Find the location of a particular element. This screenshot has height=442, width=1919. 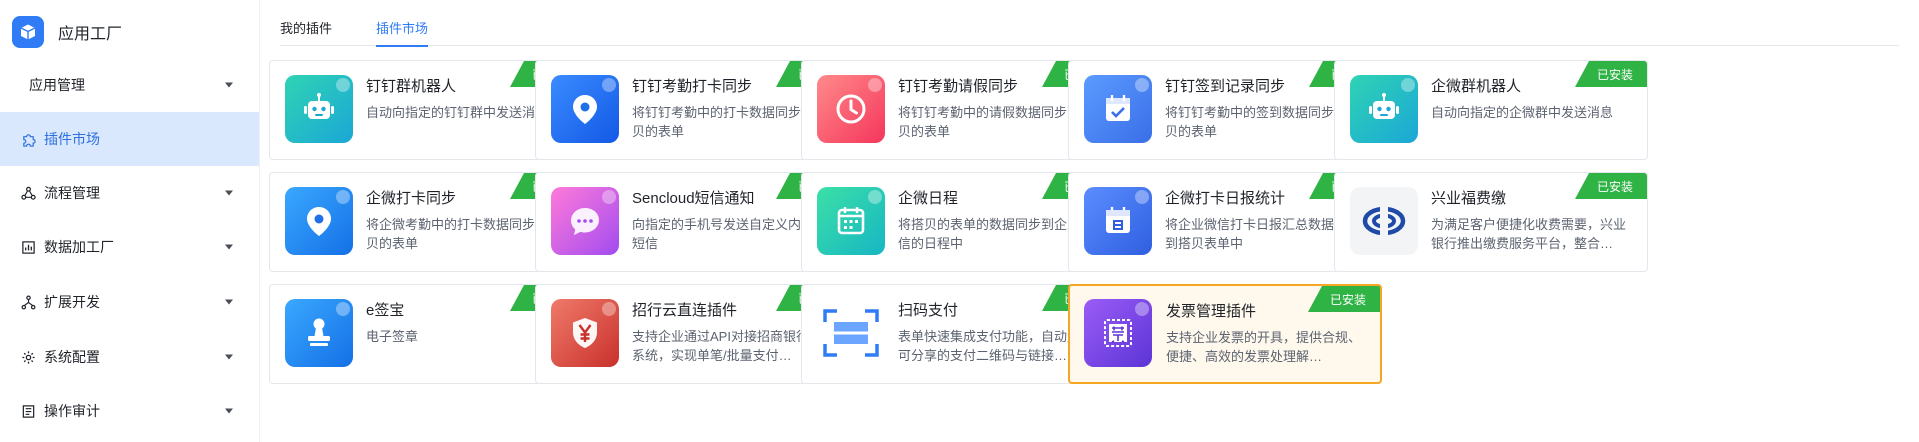

calendar-icon is located at coordinates (851, 221).